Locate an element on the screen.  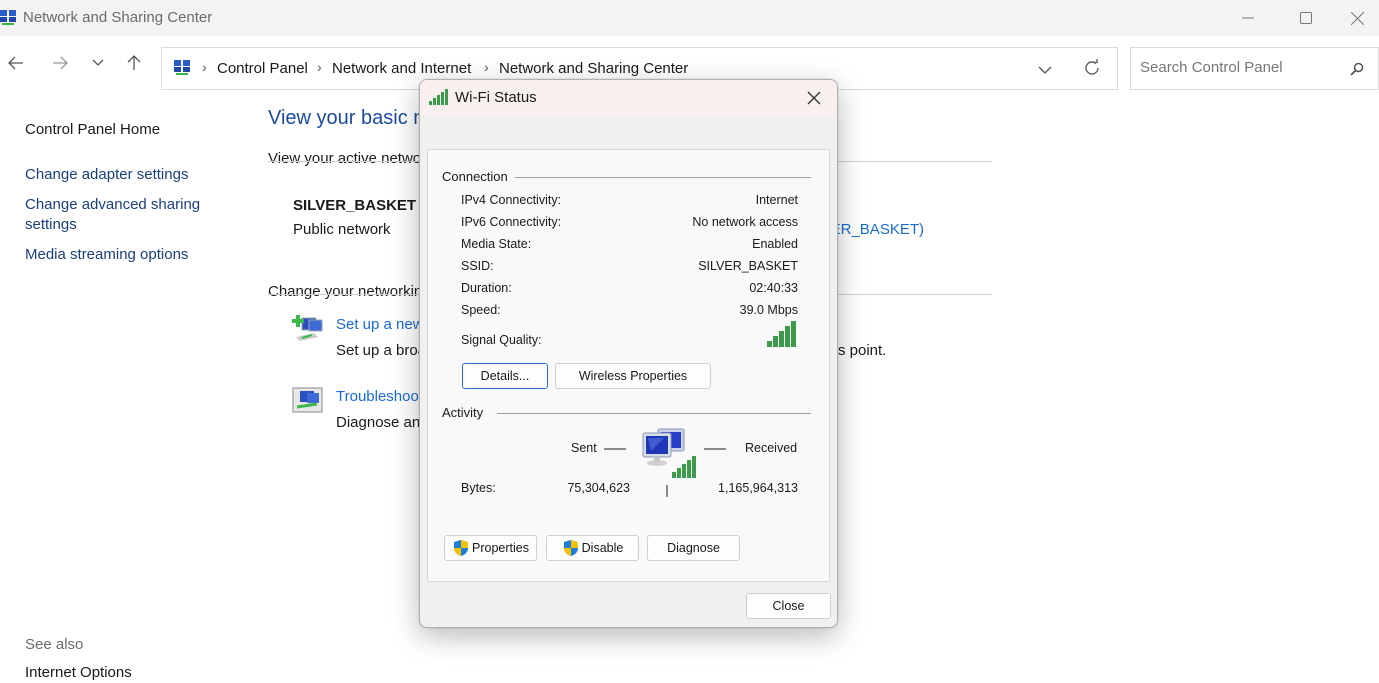
ipv4-value: Internet is located at coordinates (776, 200).